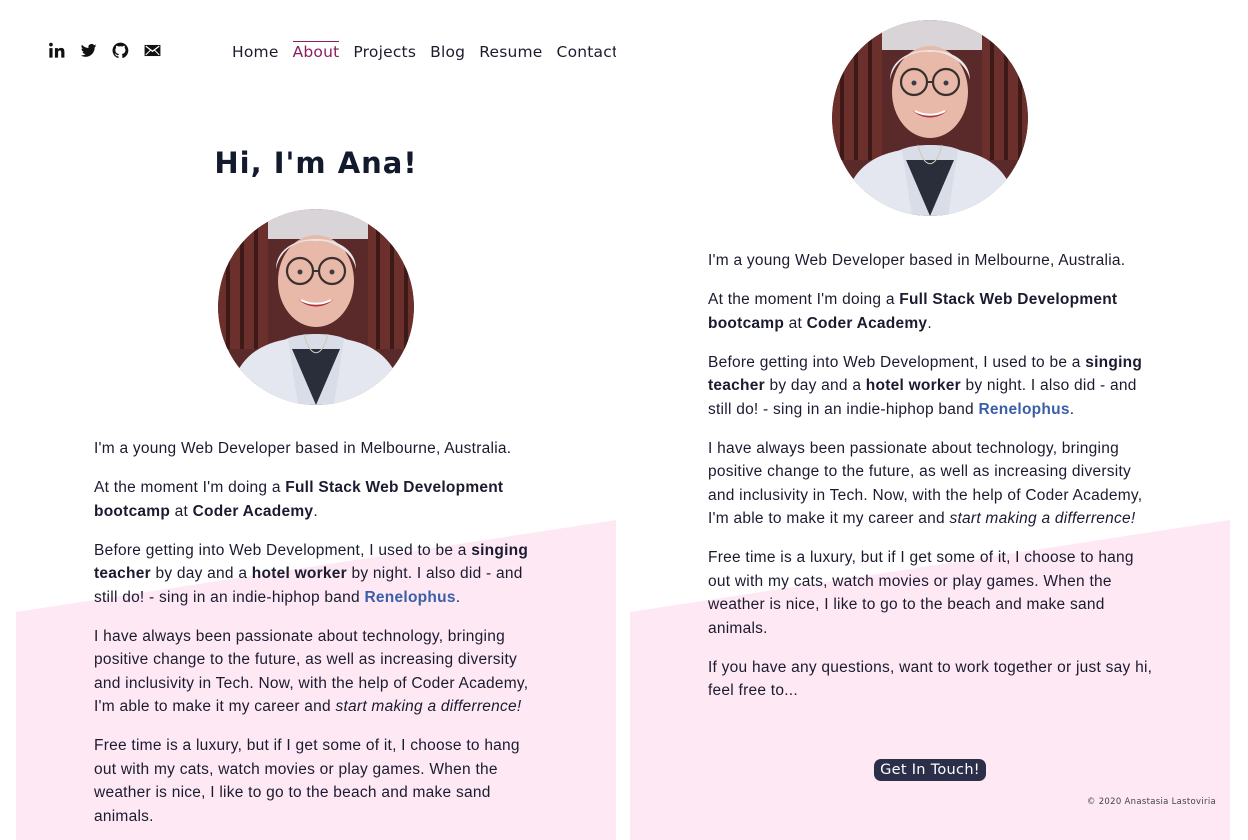 The width and height of the screenshot is (1248, 840). What do you see at coordinates (56, 50) in the screenshot?
I see `linkedin-icon` at bounding box center [56, 50].